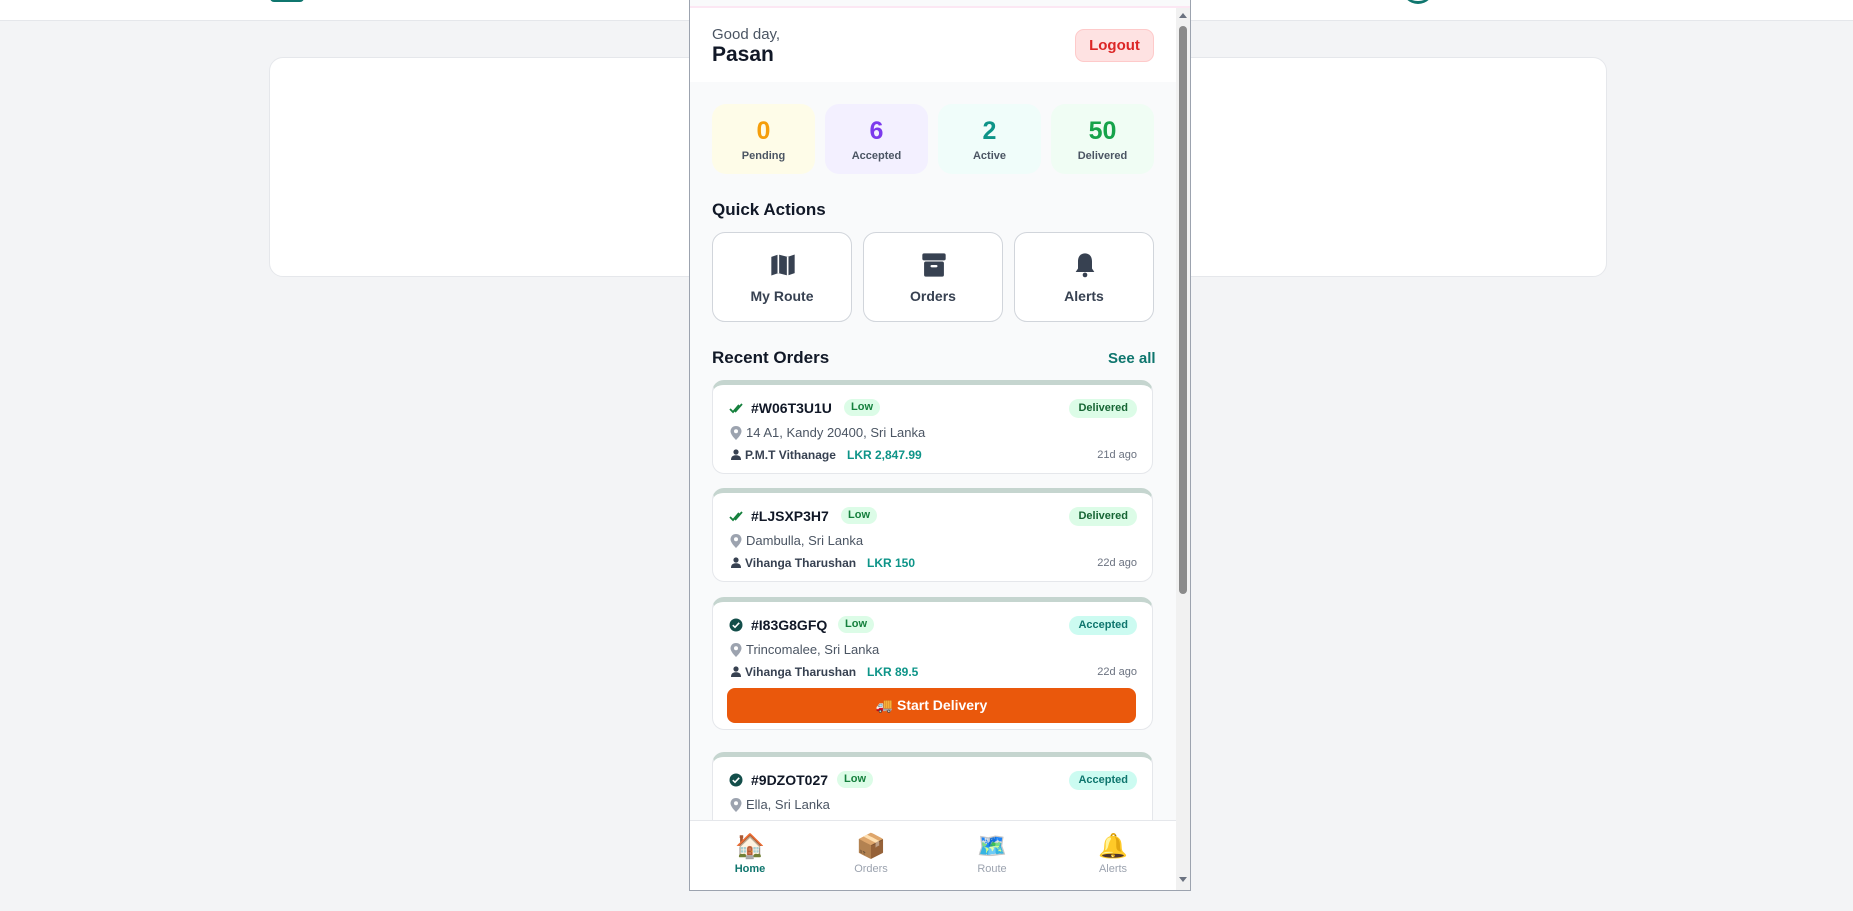  I want to click on order-id: #LJSXP3H7, so click(790, 516).